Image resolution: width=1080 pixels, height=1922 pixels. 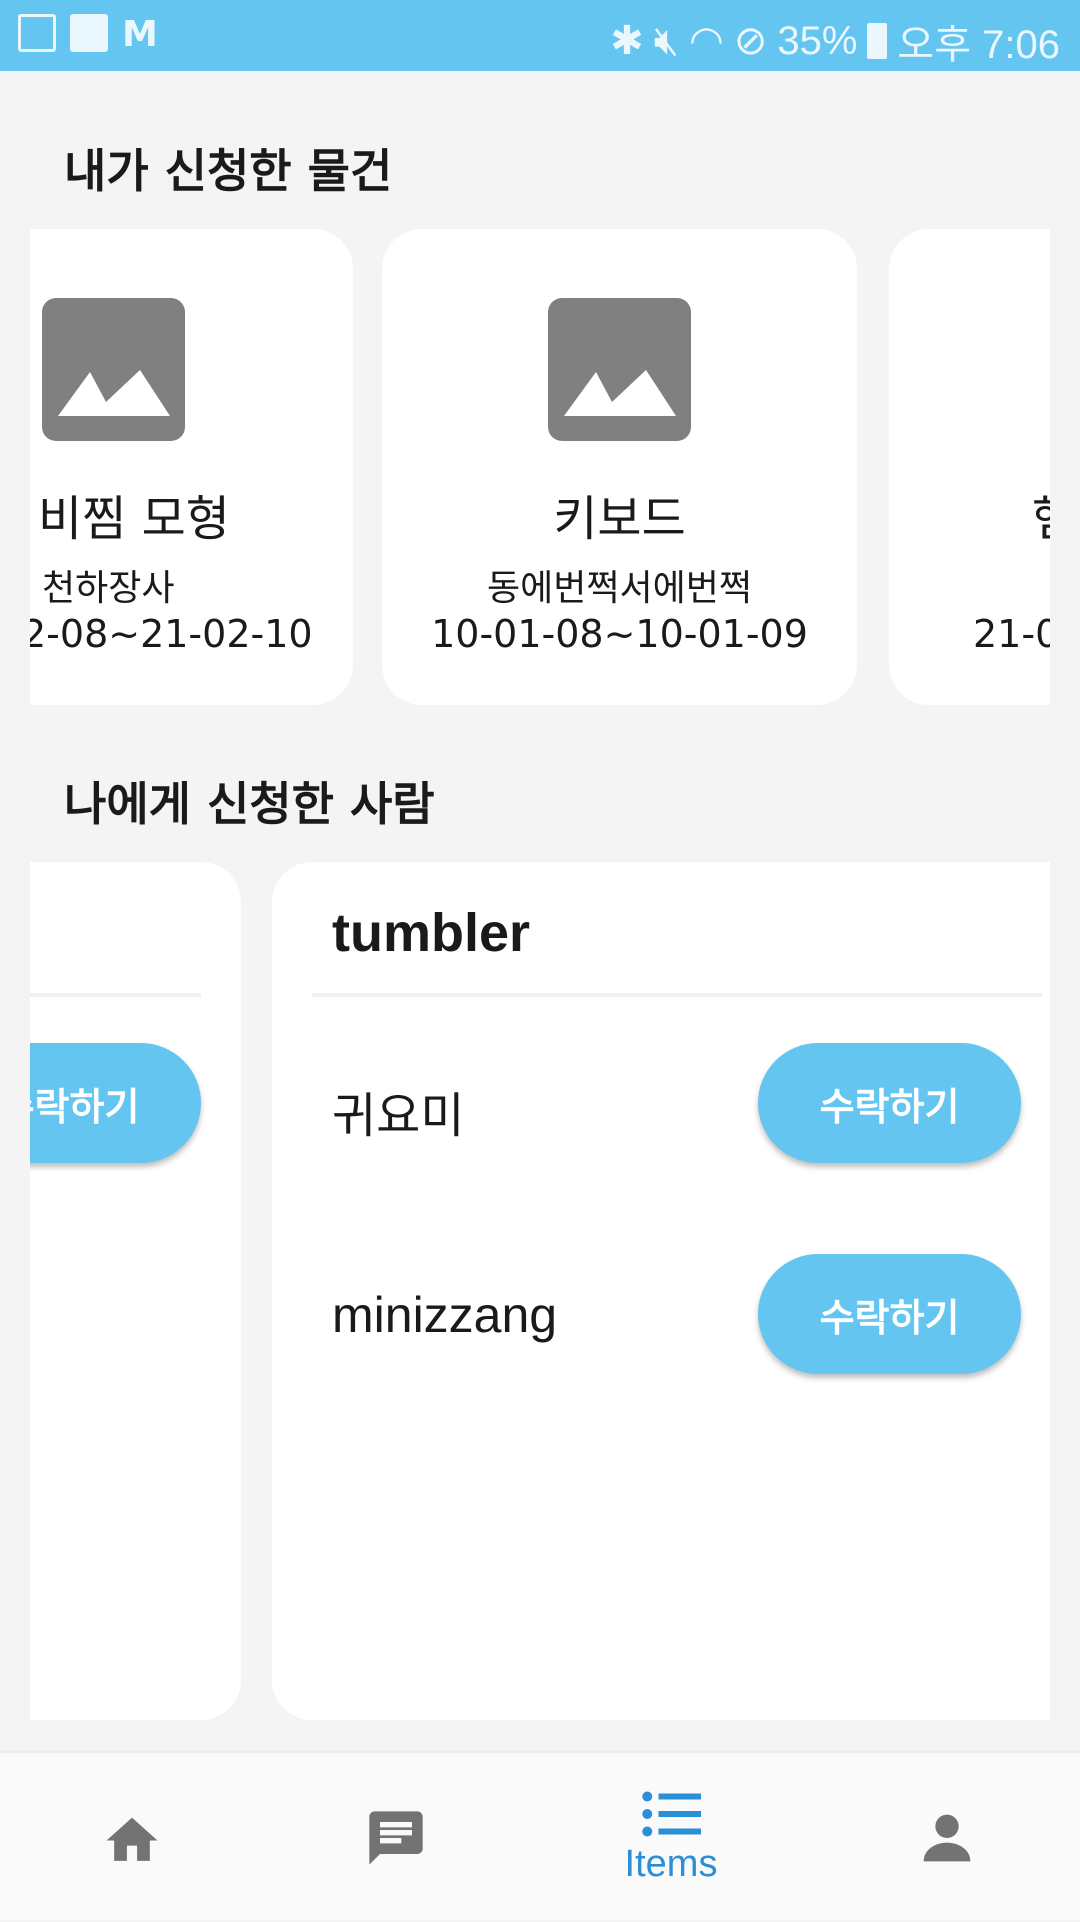 I want to click on requested-item-card: 햄 21-01, so click(x=969, y=467).